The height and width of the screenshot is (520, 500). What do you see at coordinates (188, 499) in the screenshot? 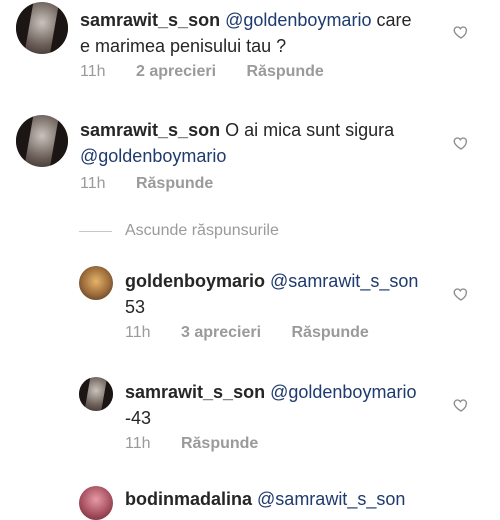
I see `username: bodinmadalina` at bounding box center [188, 499].